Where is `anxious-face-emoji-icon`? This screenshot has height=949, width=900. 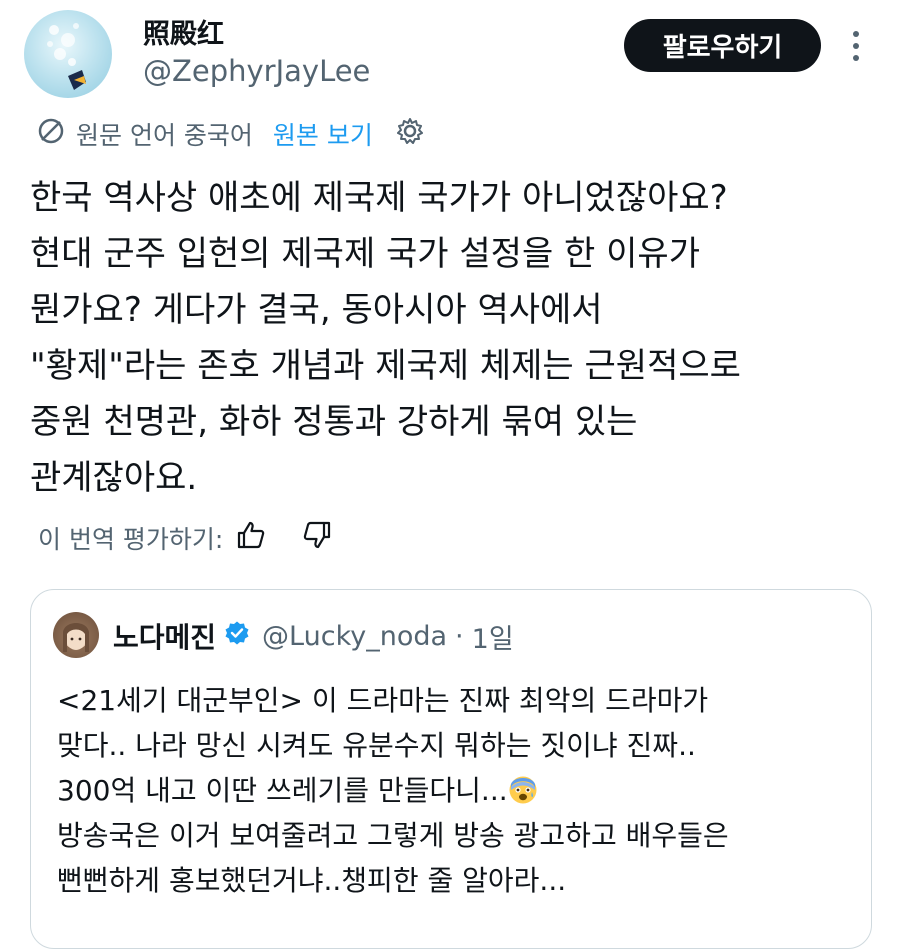
anxious-face-emoji-icon is located at coordinates (523, 788).